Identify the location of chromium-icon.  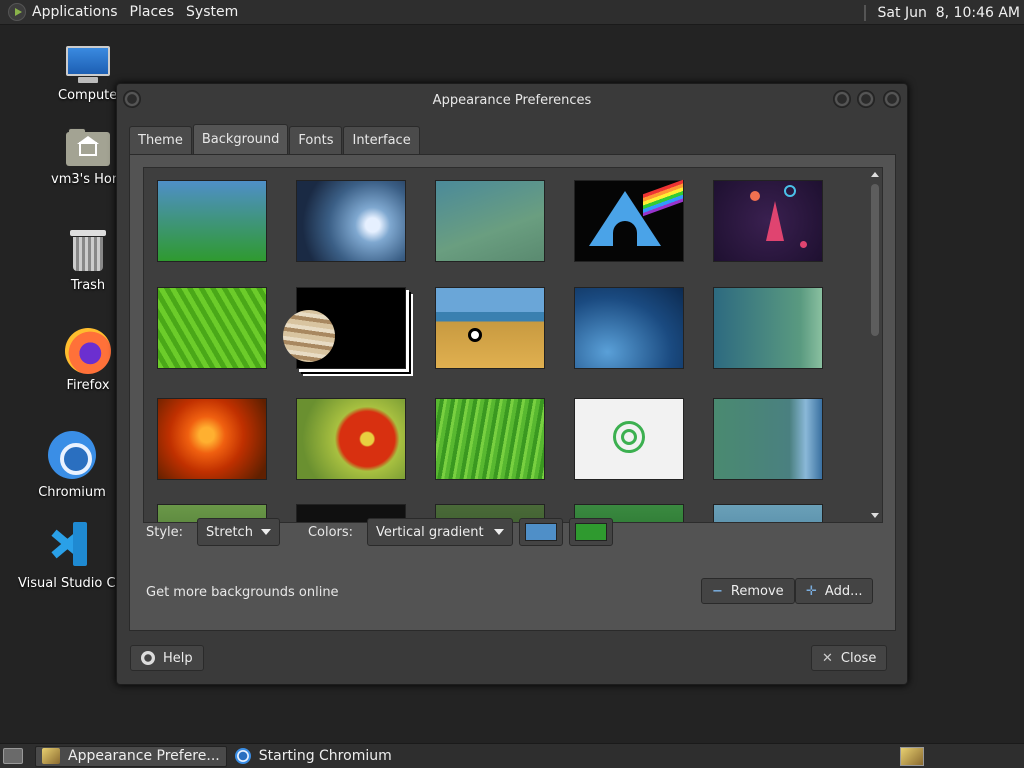
(72, 455).